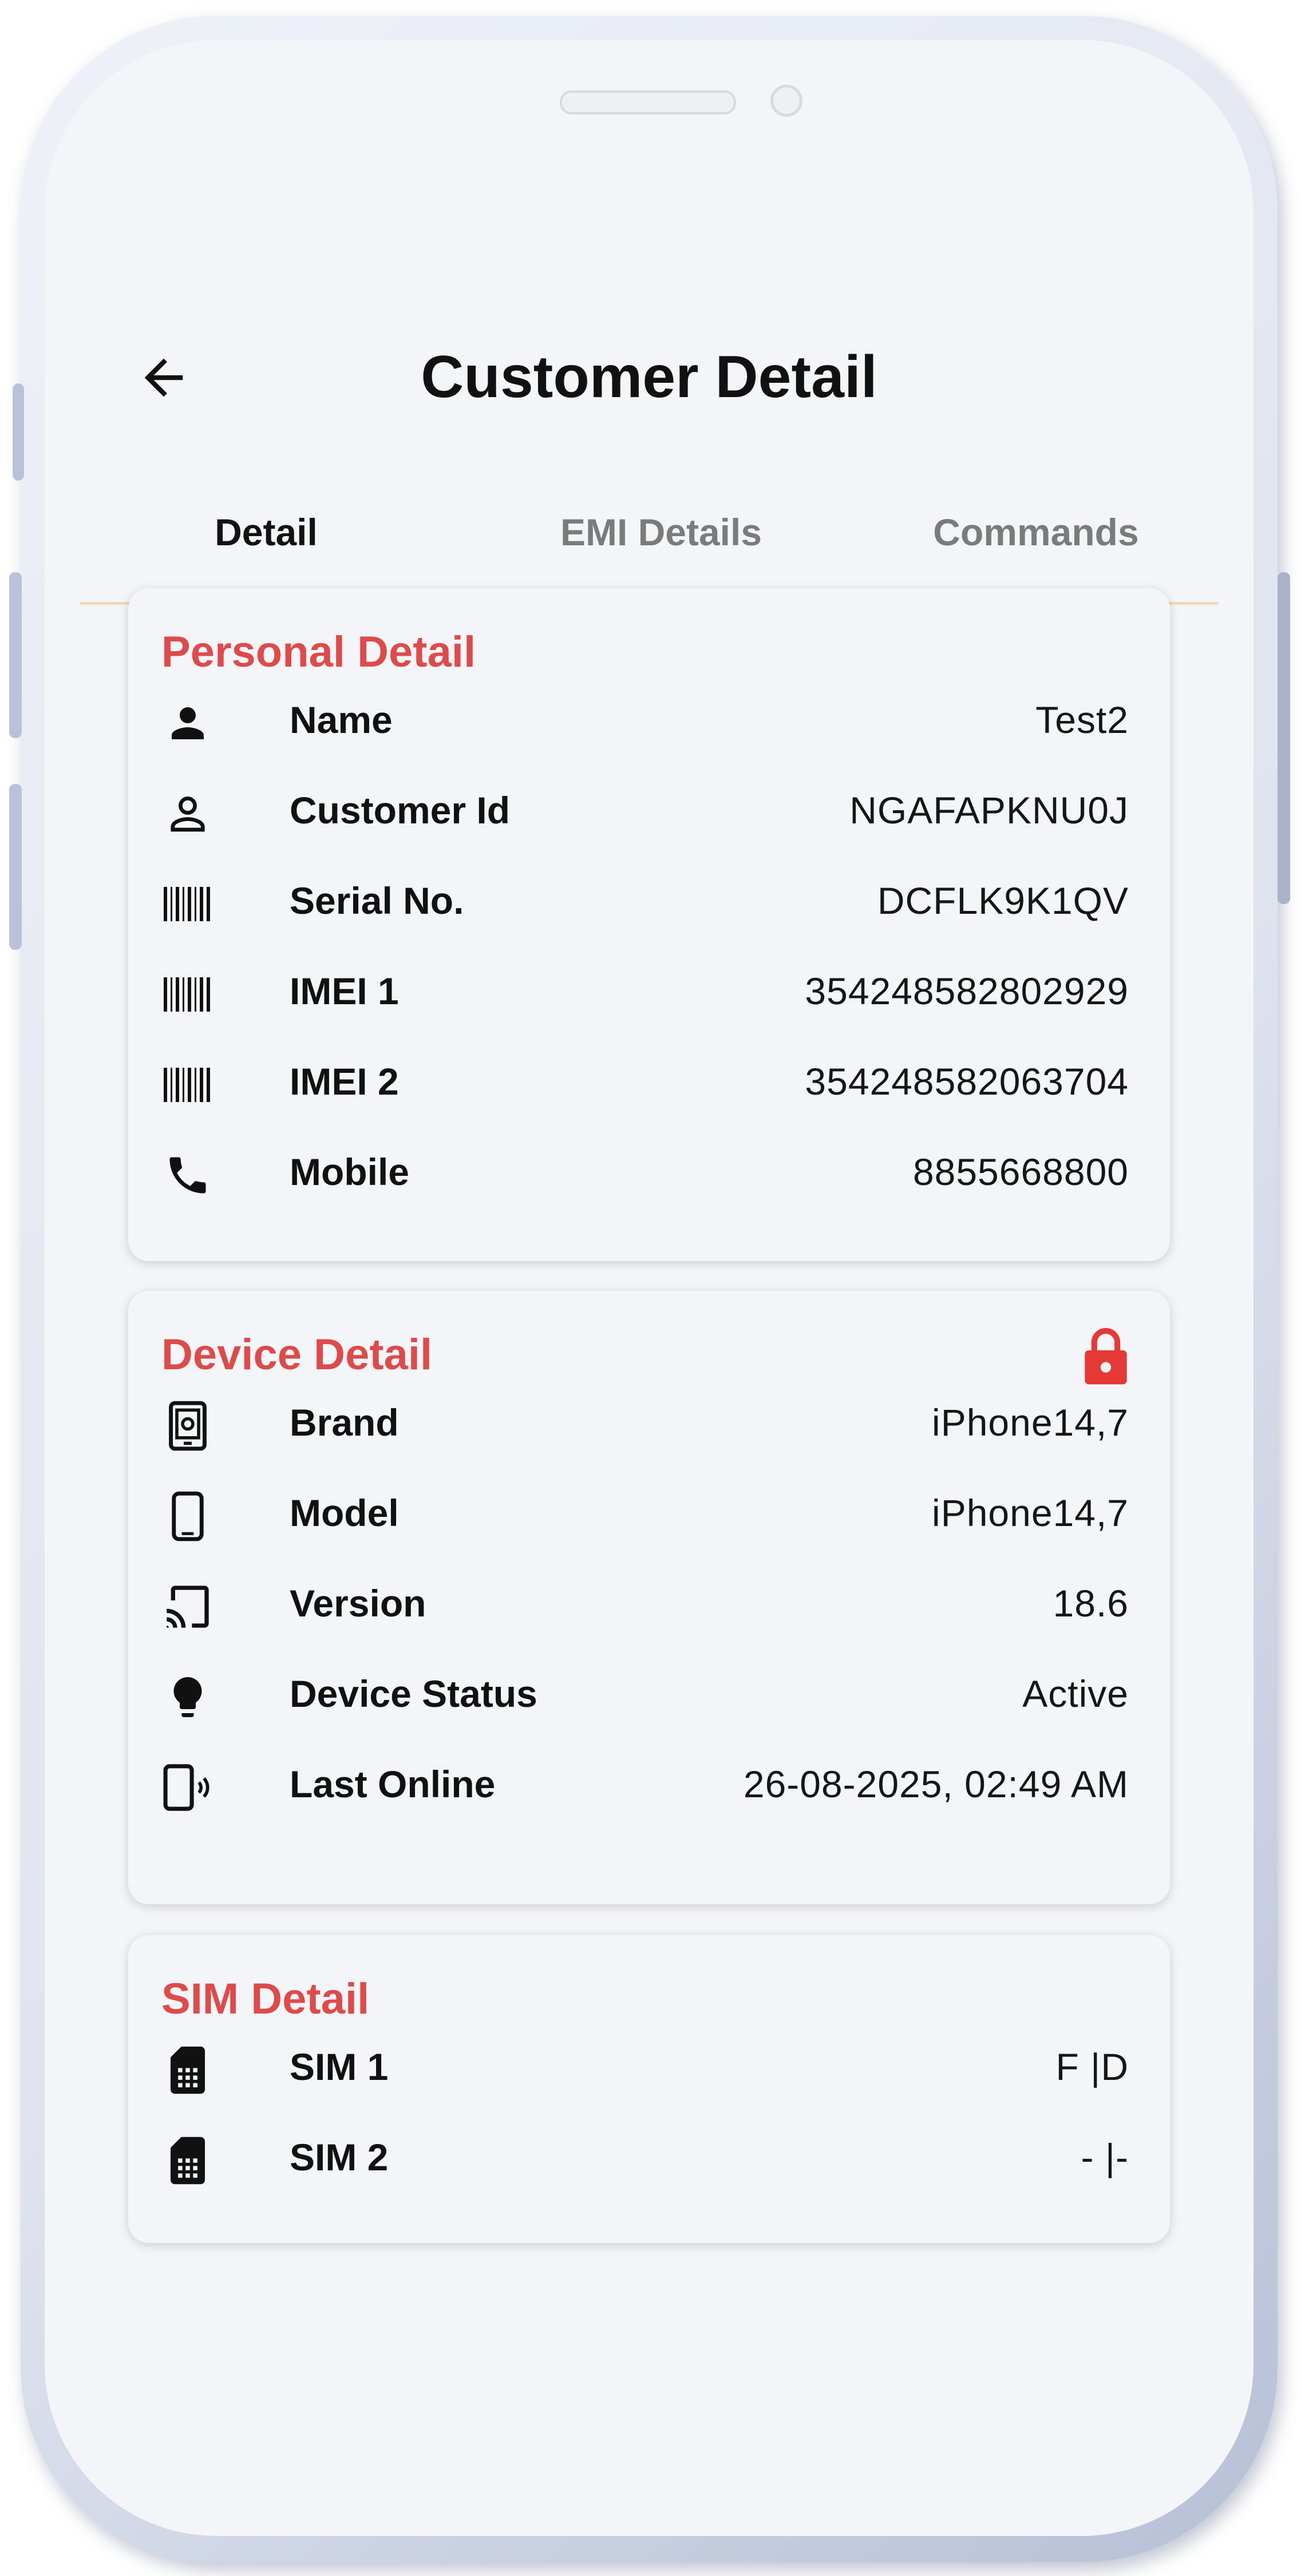 This screenshot has height=2576, width=1301. I want to click on card-title: Device Detail, so click(297, 1354).